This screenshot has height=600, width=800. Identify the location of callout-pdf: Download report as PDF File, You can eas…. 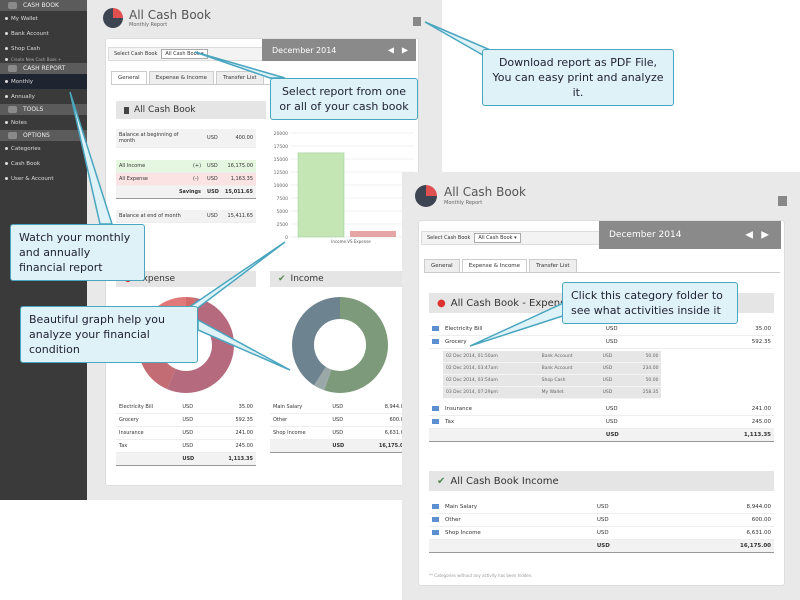
(578, 77).